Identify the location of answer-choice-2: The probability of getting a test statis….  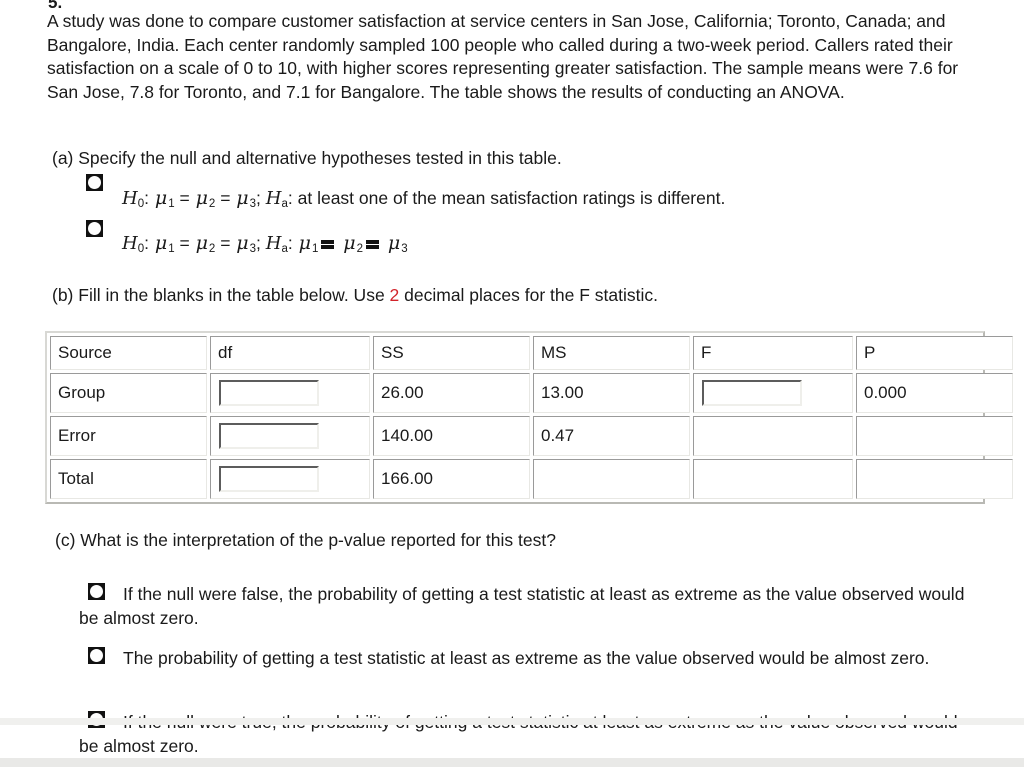
(512, 659).